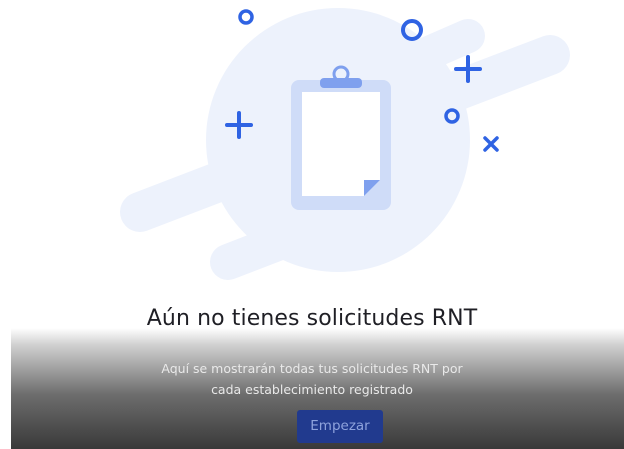  I want to click on cross-icon, so click(491, 144).